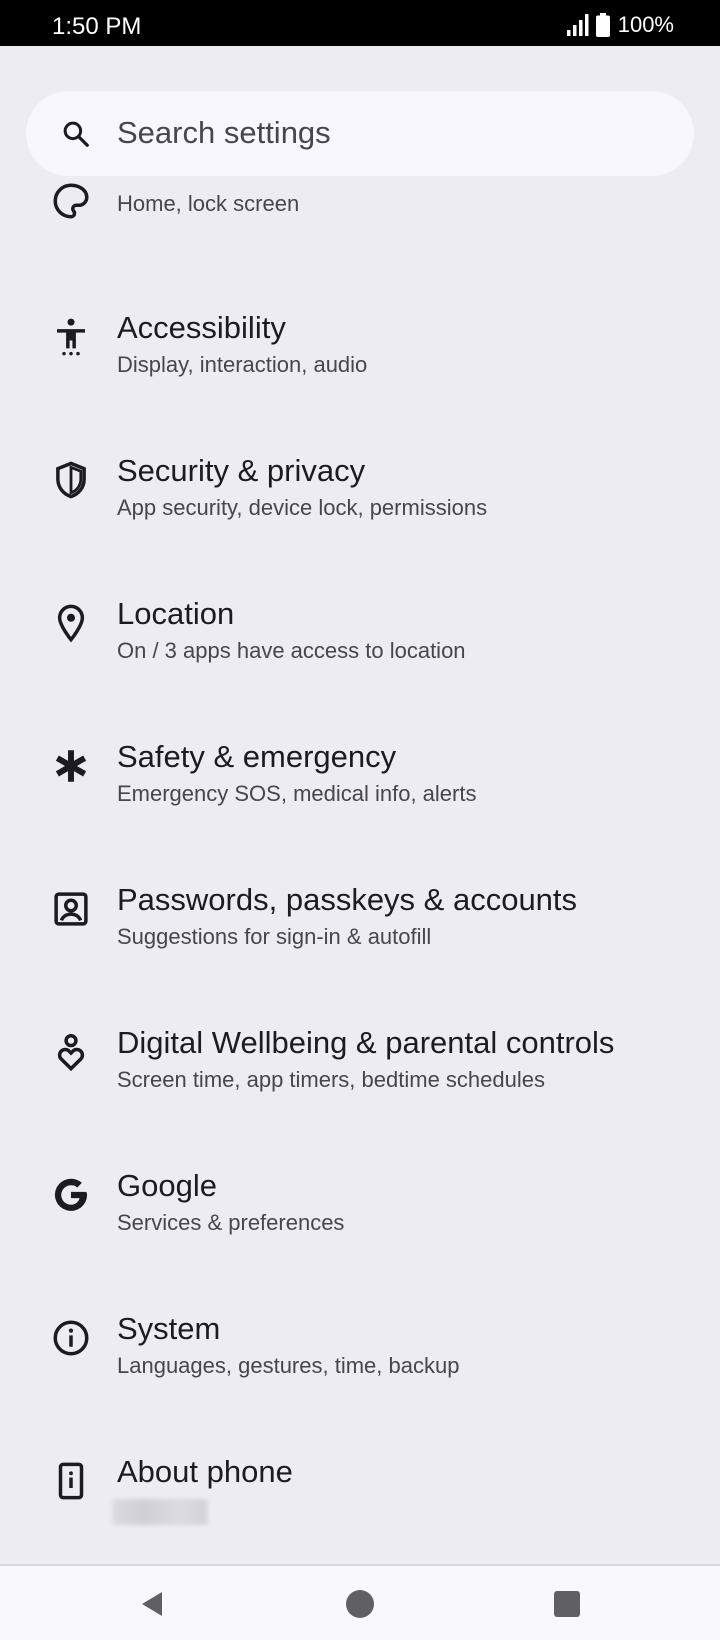 This screenshot has width=720, height=1640. I want to click on item-subtitle: Services & preferences, so click(231, 1222).